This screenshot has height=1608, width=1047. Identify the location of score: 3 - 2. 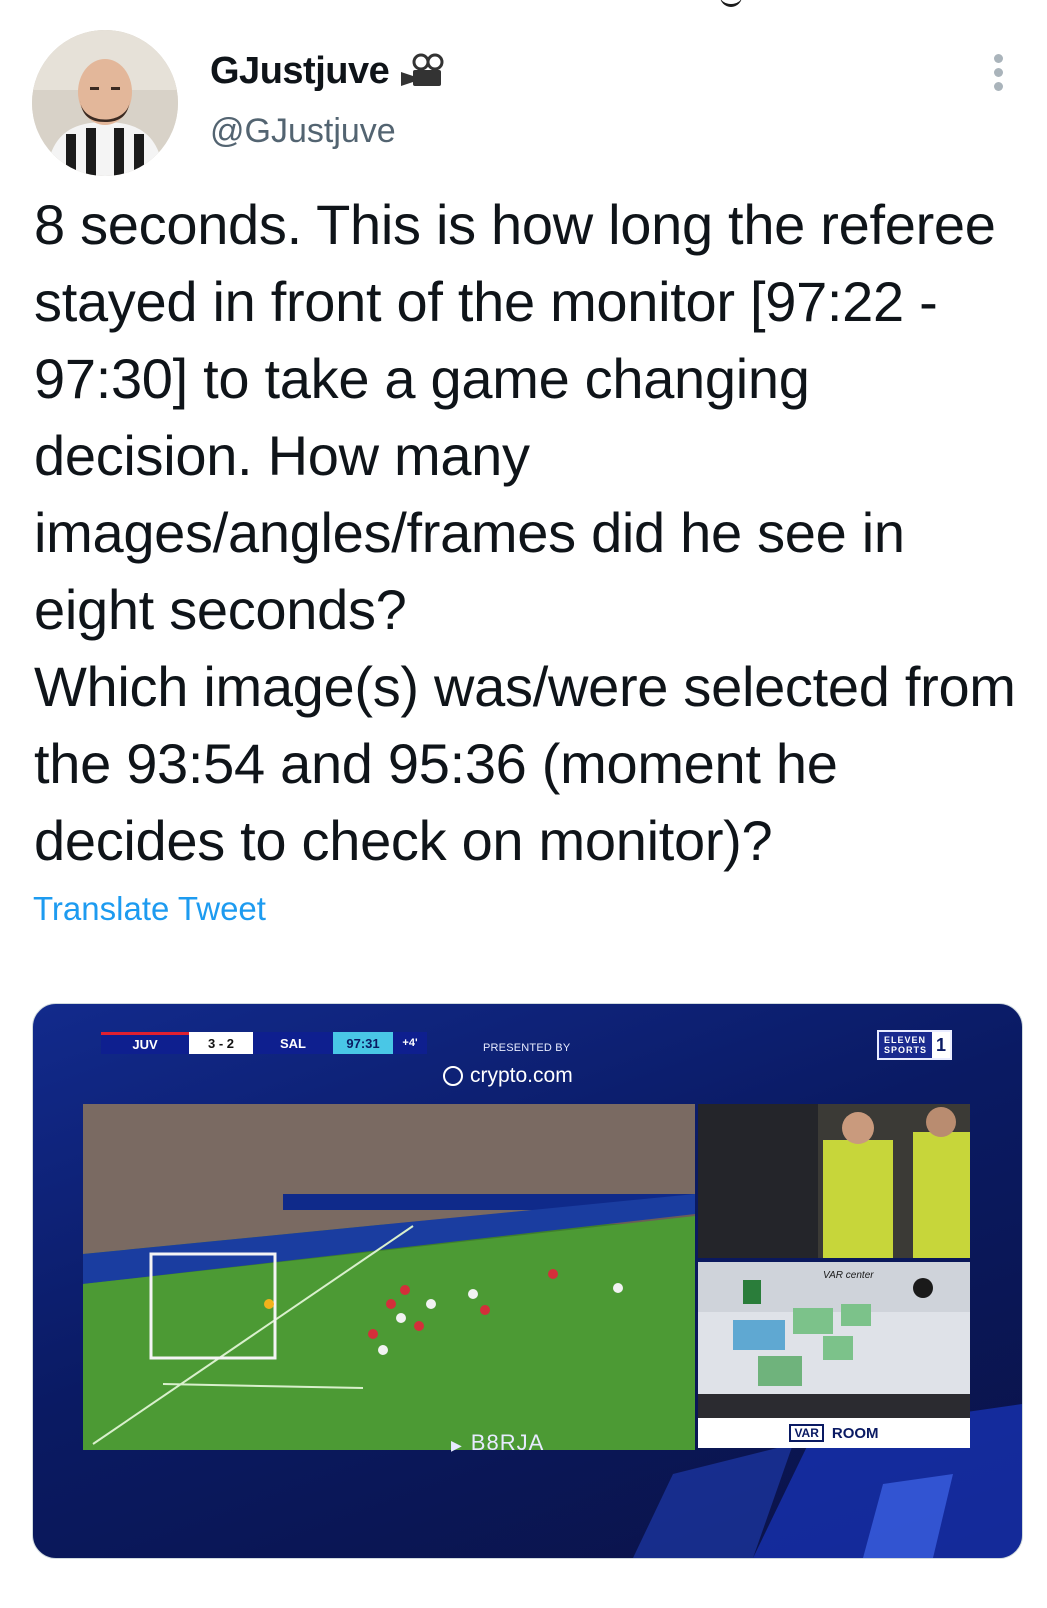
(221, 1043).